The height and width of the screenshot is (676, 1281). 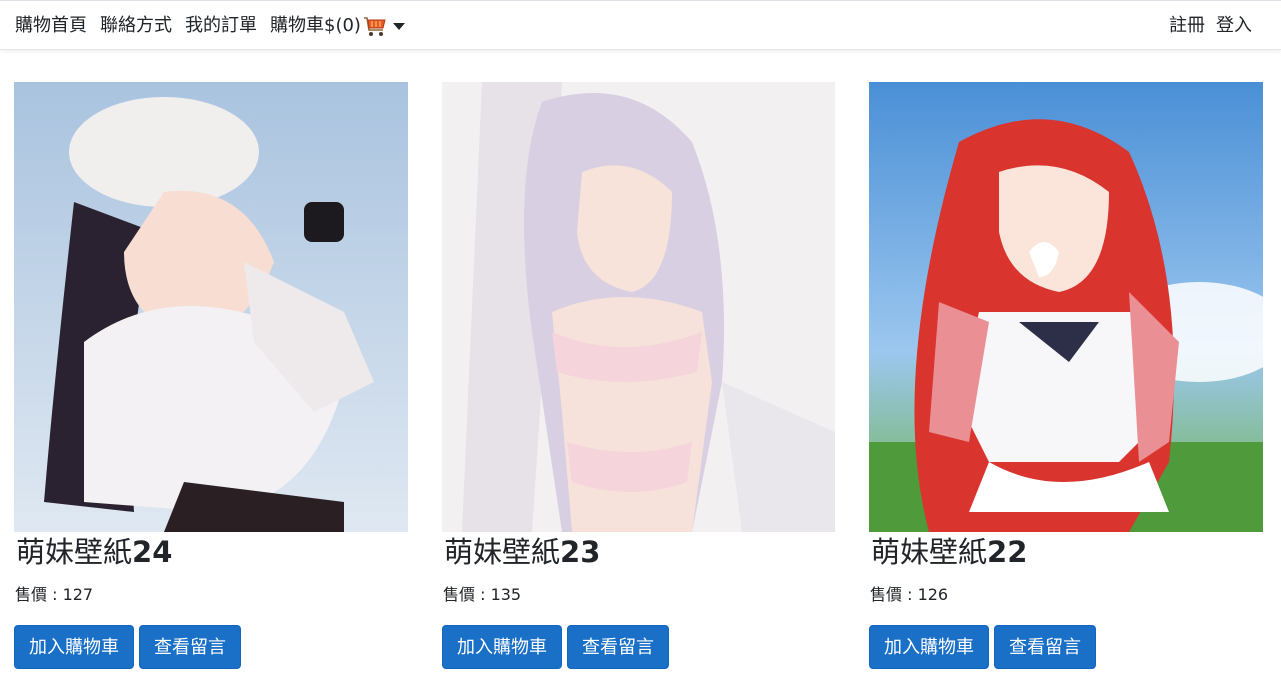 What do you see at coordinates (315, 26) in the screenshot?
I see `nav-cart-link: 購物車$(0)` at bounding box center [315, 26].